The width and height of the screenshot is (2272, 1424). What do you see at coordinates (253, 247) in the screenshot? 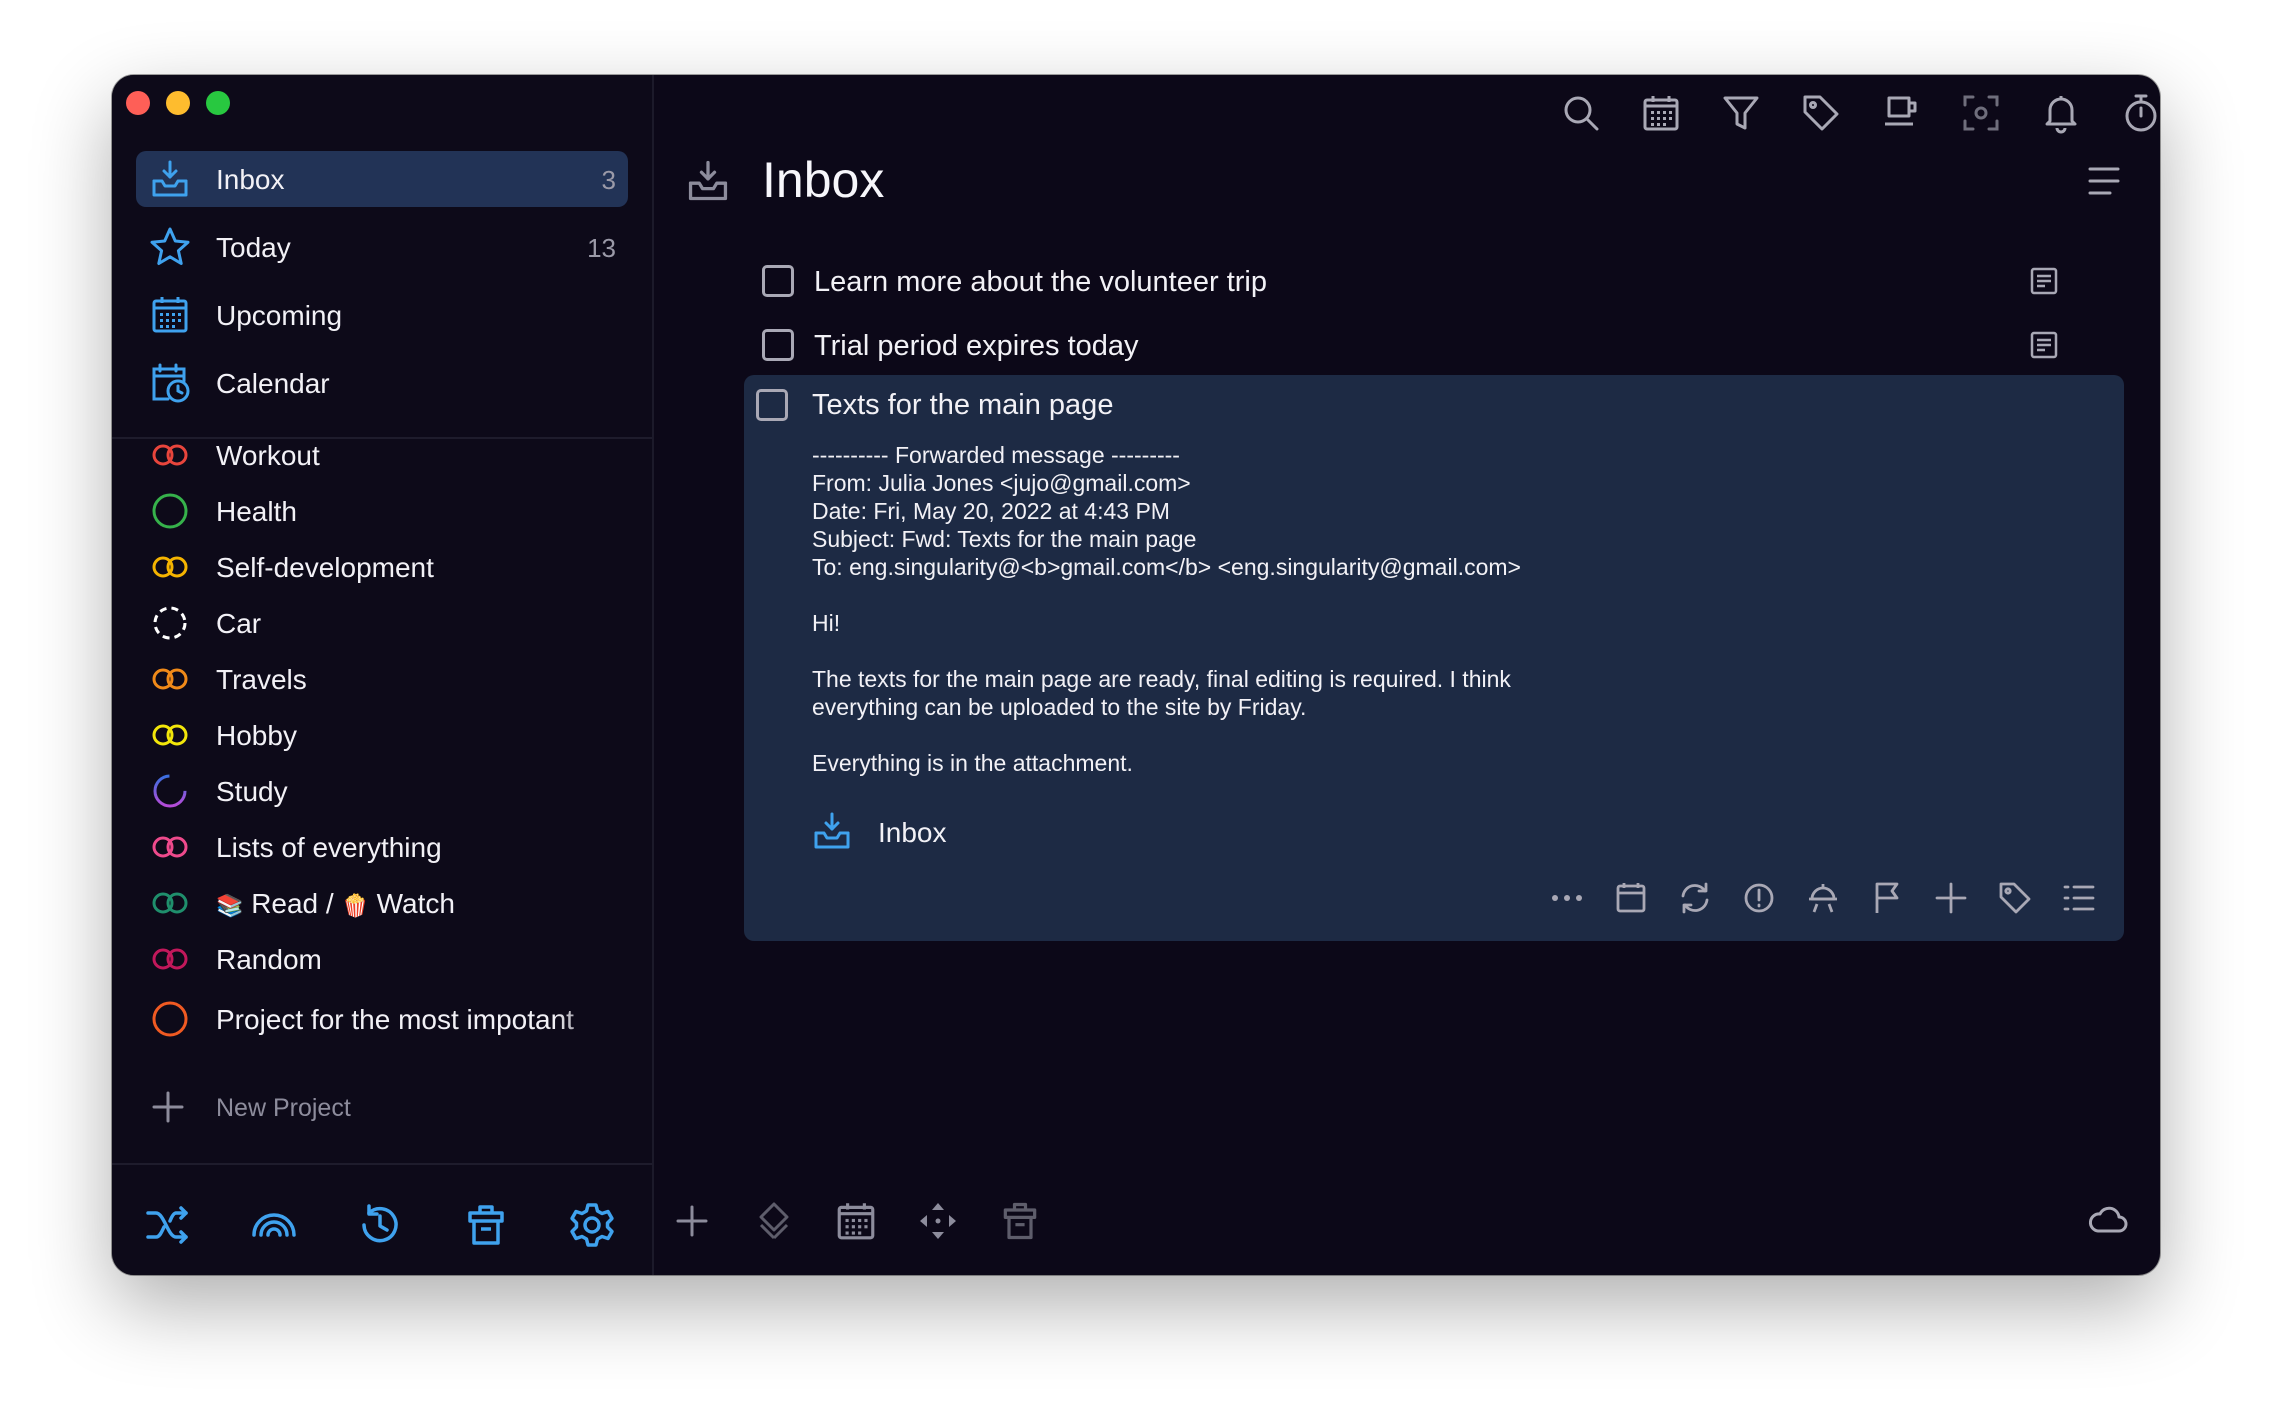
I see `sidebar-item-label: Today` at bounding box center [253, 247].